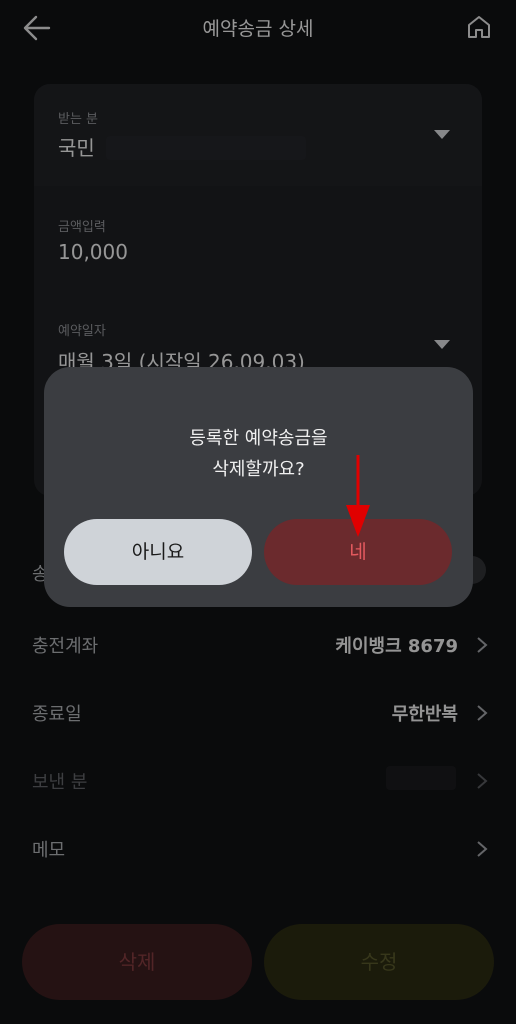 This screenshot has width=516, height=1024. I want to click on annotation-arrow-icon, so click(358, 496).